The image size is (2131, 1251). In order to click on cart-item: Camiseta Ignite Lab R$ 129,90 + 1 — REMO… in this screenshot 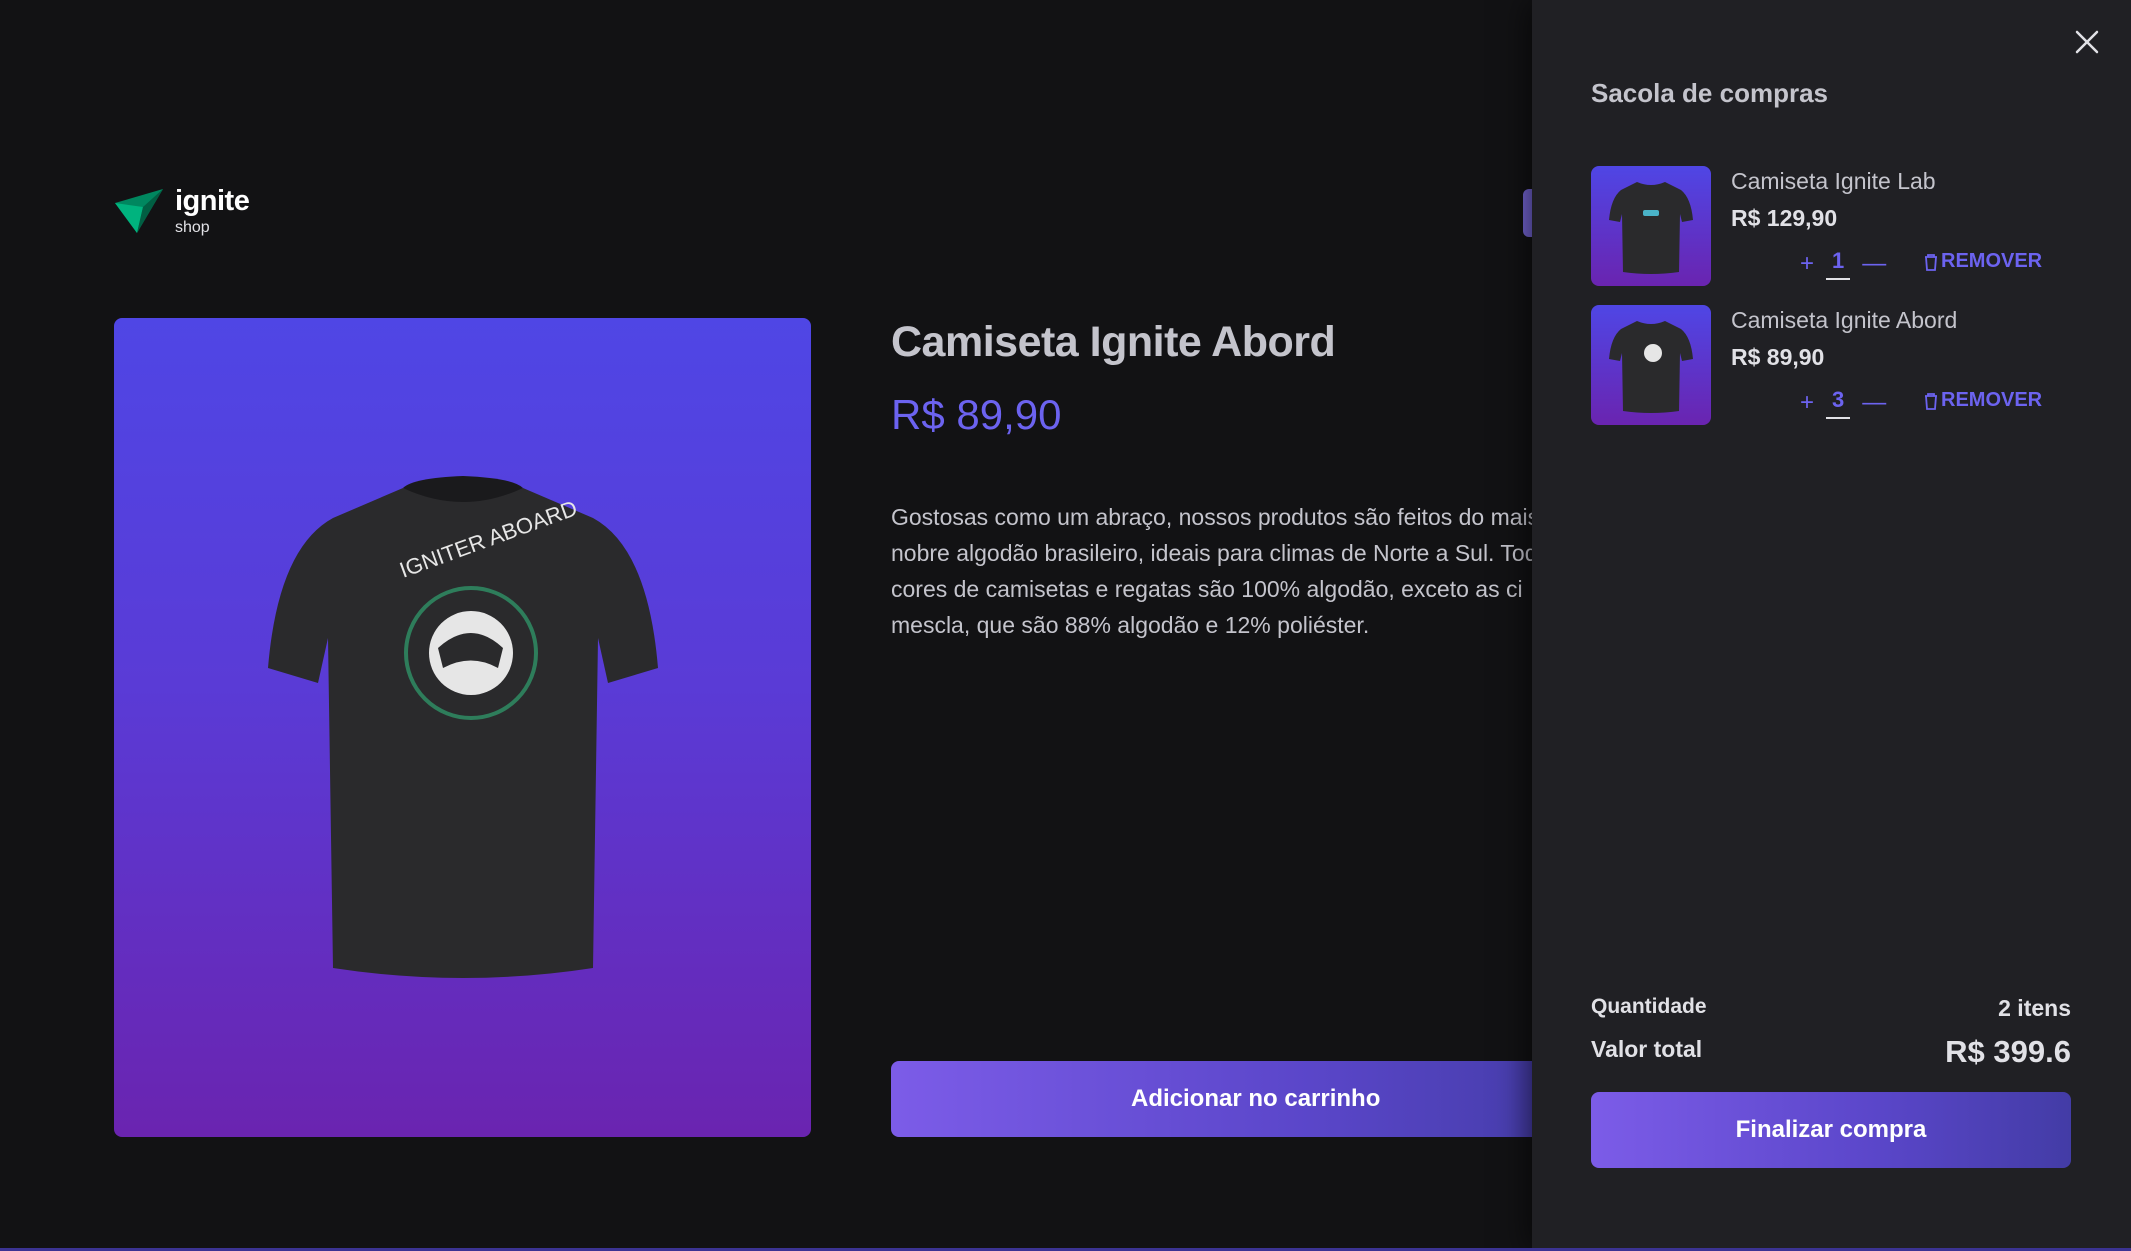, I will do `click(1841, 226)`.